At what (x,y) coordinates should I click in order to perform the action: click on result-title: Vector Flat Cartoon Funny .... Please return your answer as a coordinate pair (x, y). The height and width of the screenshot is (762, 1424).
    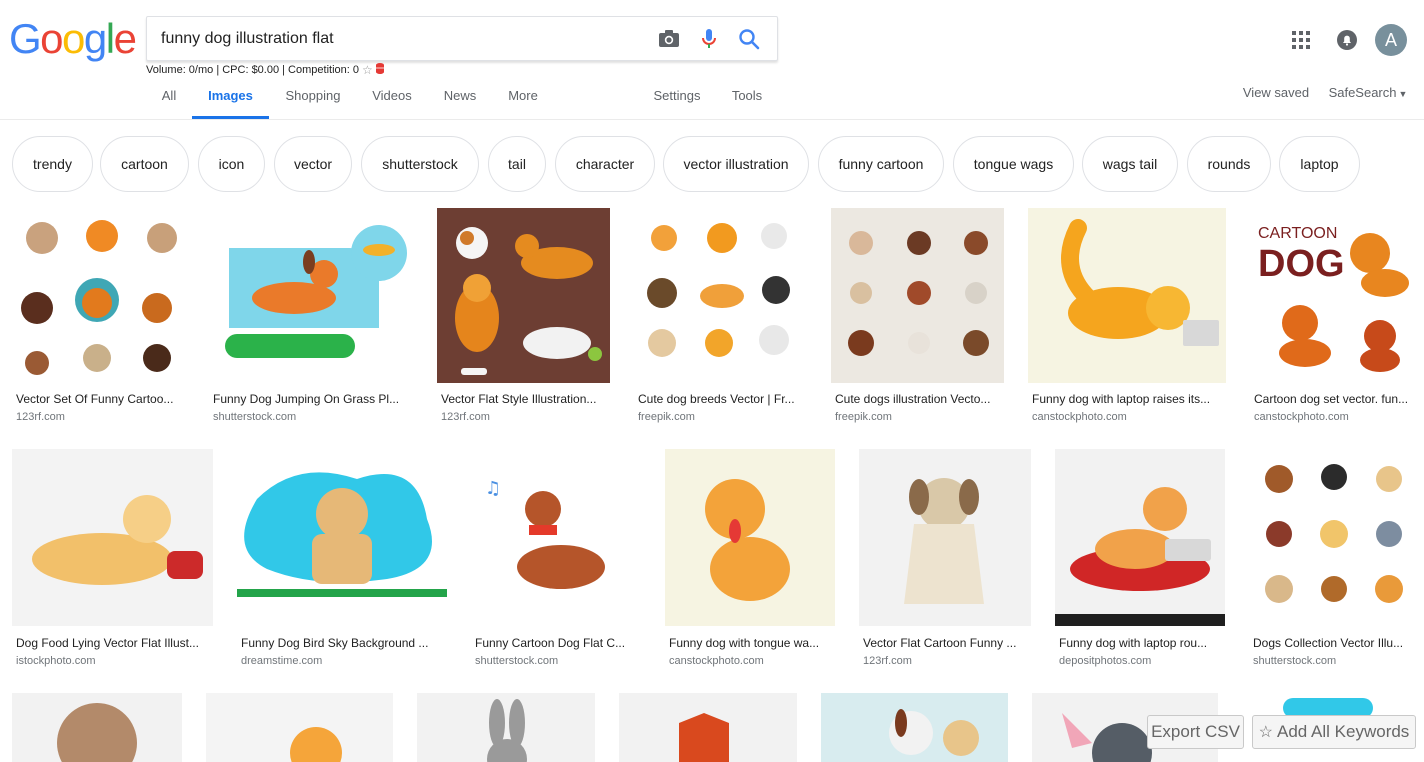
    Looking at the image, I should click on (947, 643).